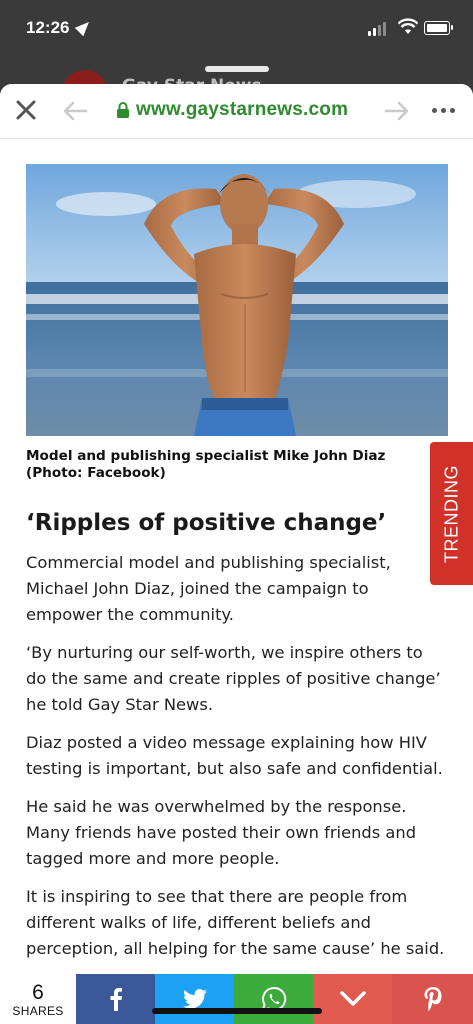  I want to click on status-time: 12:26, so click(48, 27).